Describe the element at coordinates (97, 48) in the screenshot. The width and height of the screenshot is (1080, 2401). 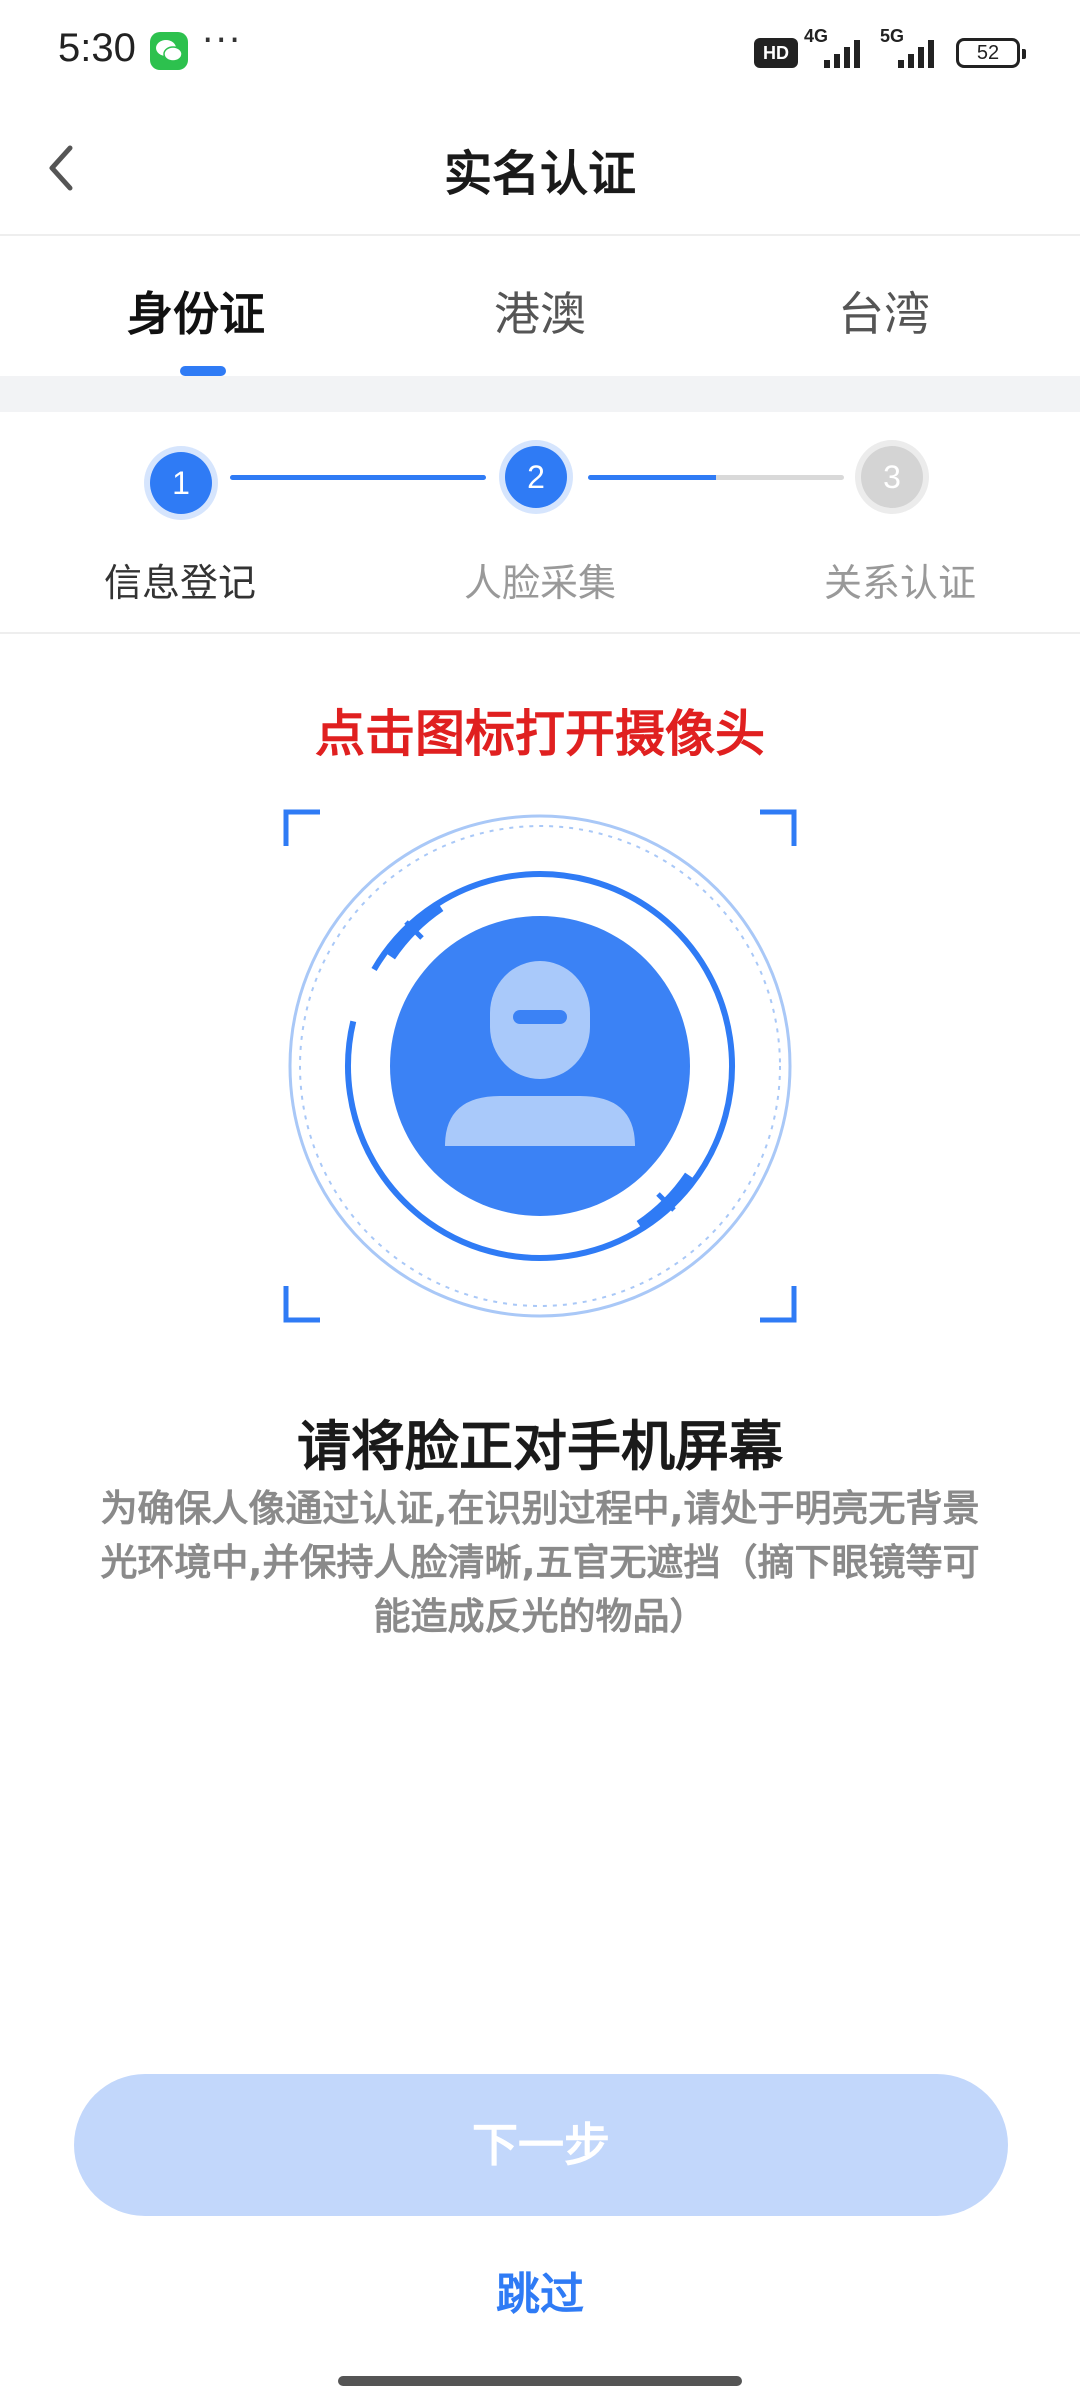
I see `status-time: 5:30` at that location.